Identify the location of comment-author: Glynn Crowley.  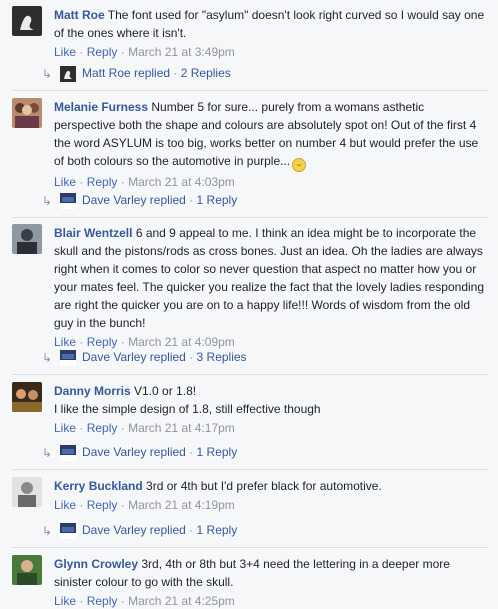
(96, 564).